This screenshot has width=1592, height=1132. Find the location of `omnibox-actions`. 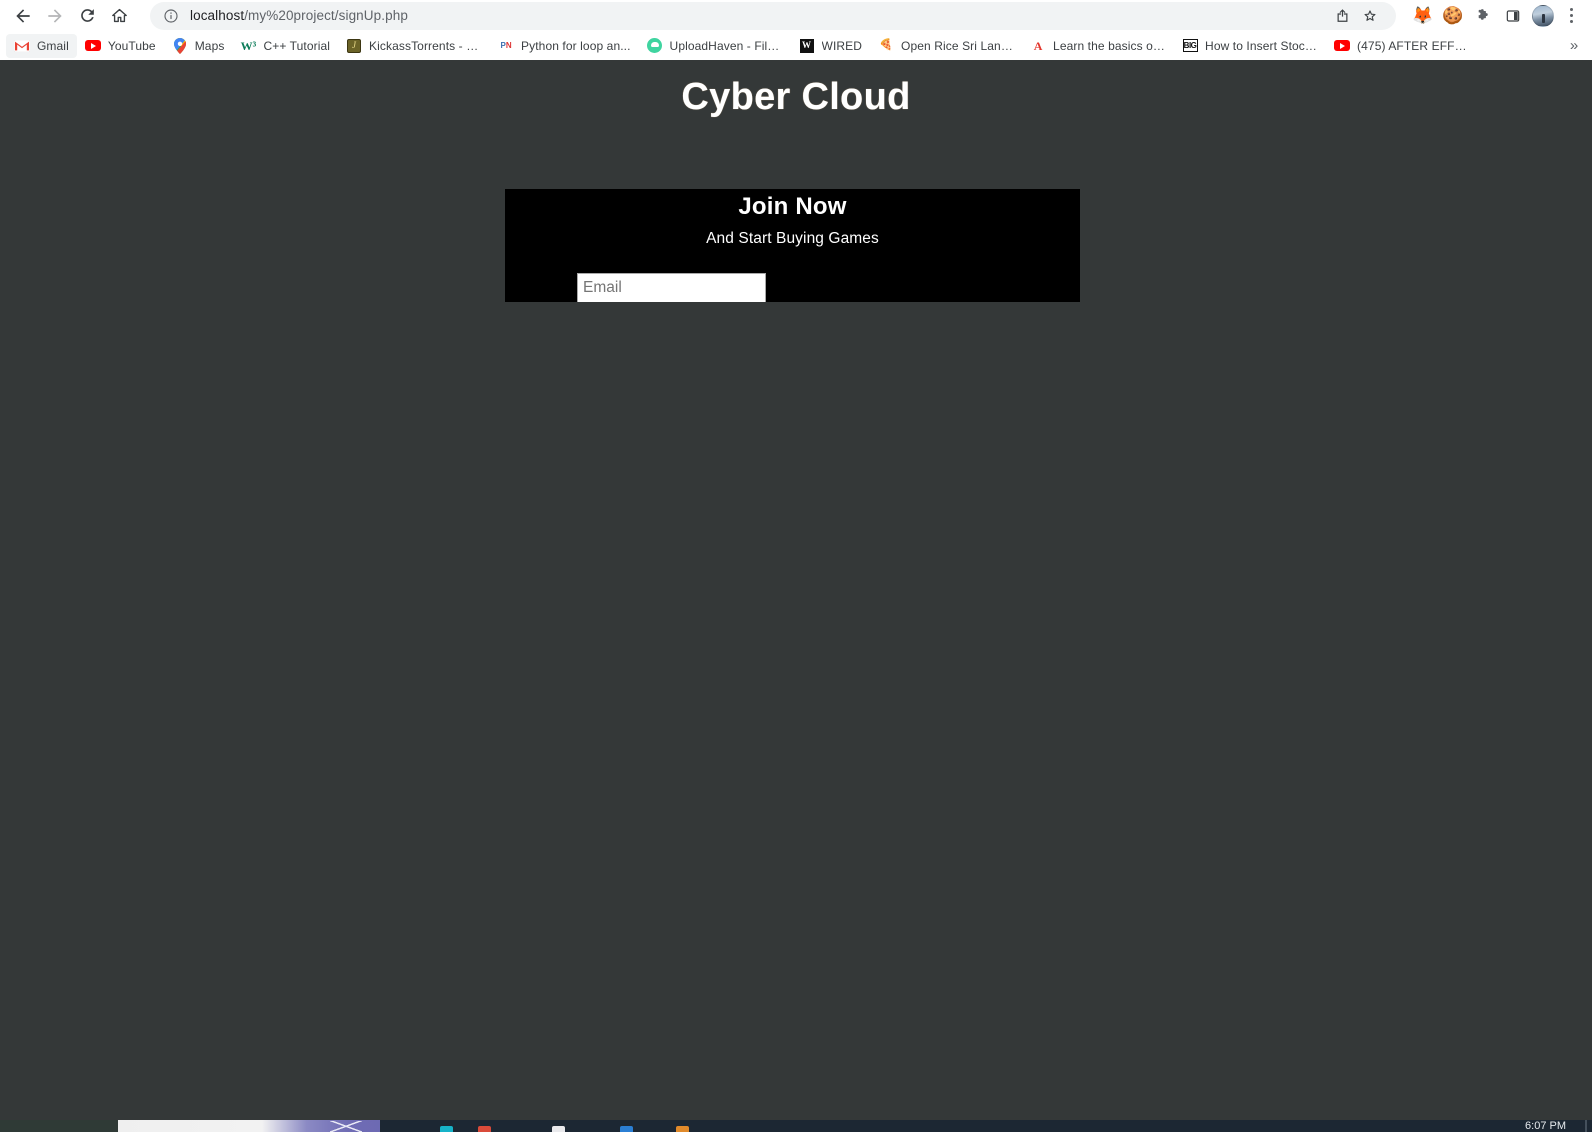

omnibox-actions is located at coordinates (1356, 16).